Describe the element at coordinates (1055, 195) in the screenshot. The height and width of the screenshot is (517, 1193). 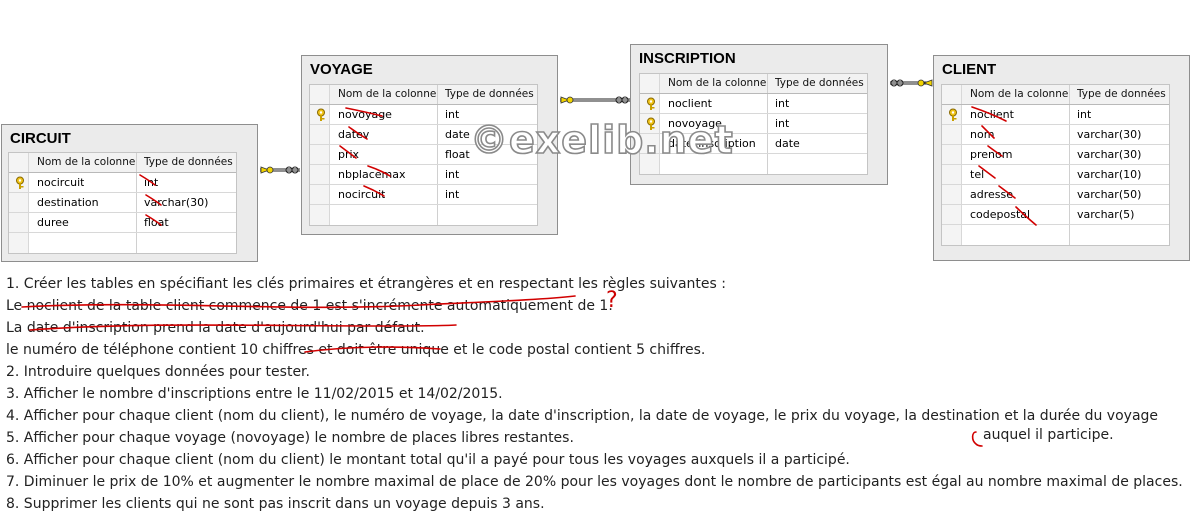
I see `table-row: adresse varchar(50)` at that location.